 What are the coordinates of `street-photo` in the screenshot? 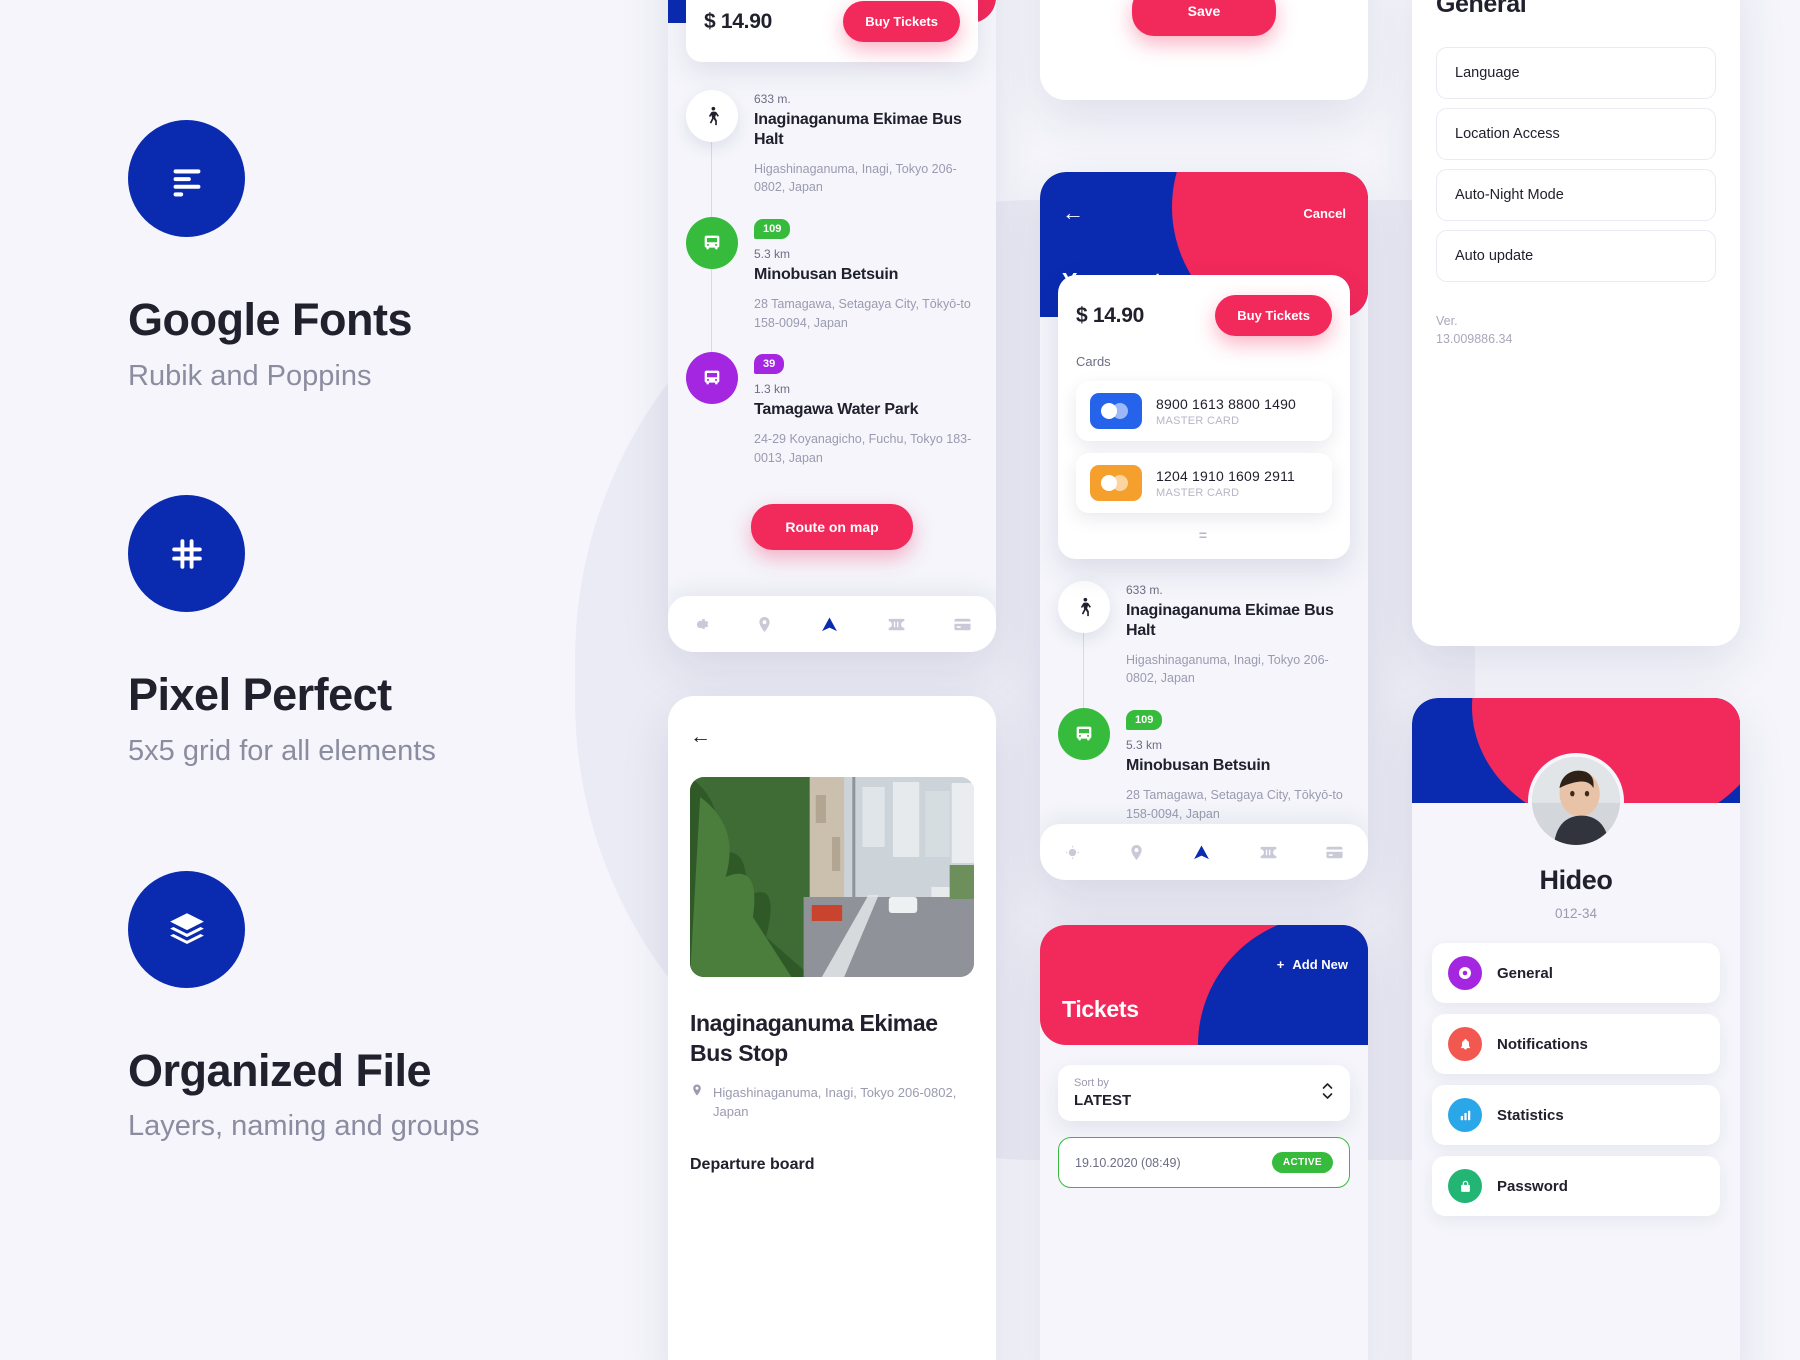 It's located at (832, 877).